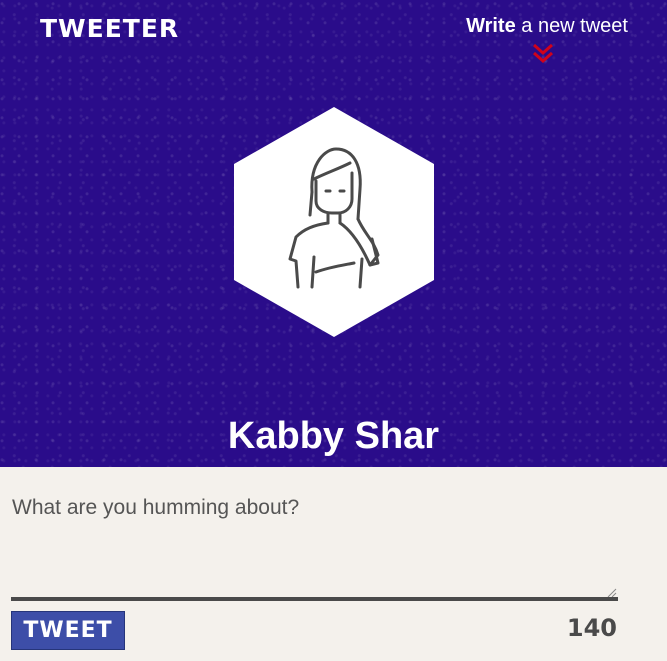  I want to click on tweet-button: TWEET, so click(68, 630).